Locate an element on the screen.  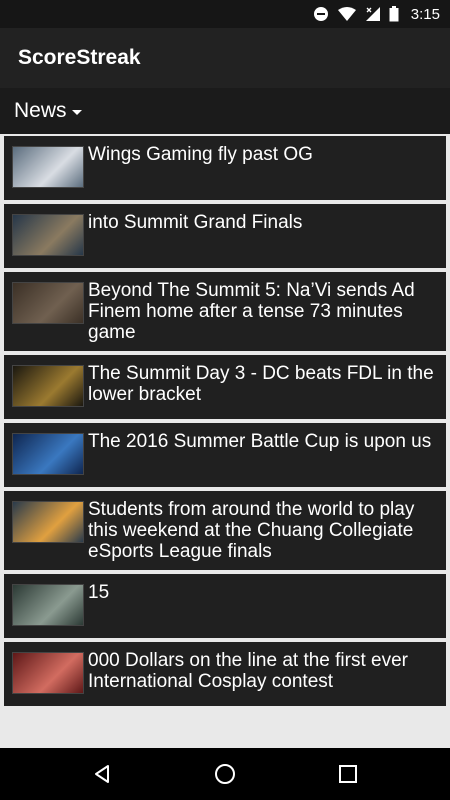
cell-signal-icon is located at coordinates (372, 14).